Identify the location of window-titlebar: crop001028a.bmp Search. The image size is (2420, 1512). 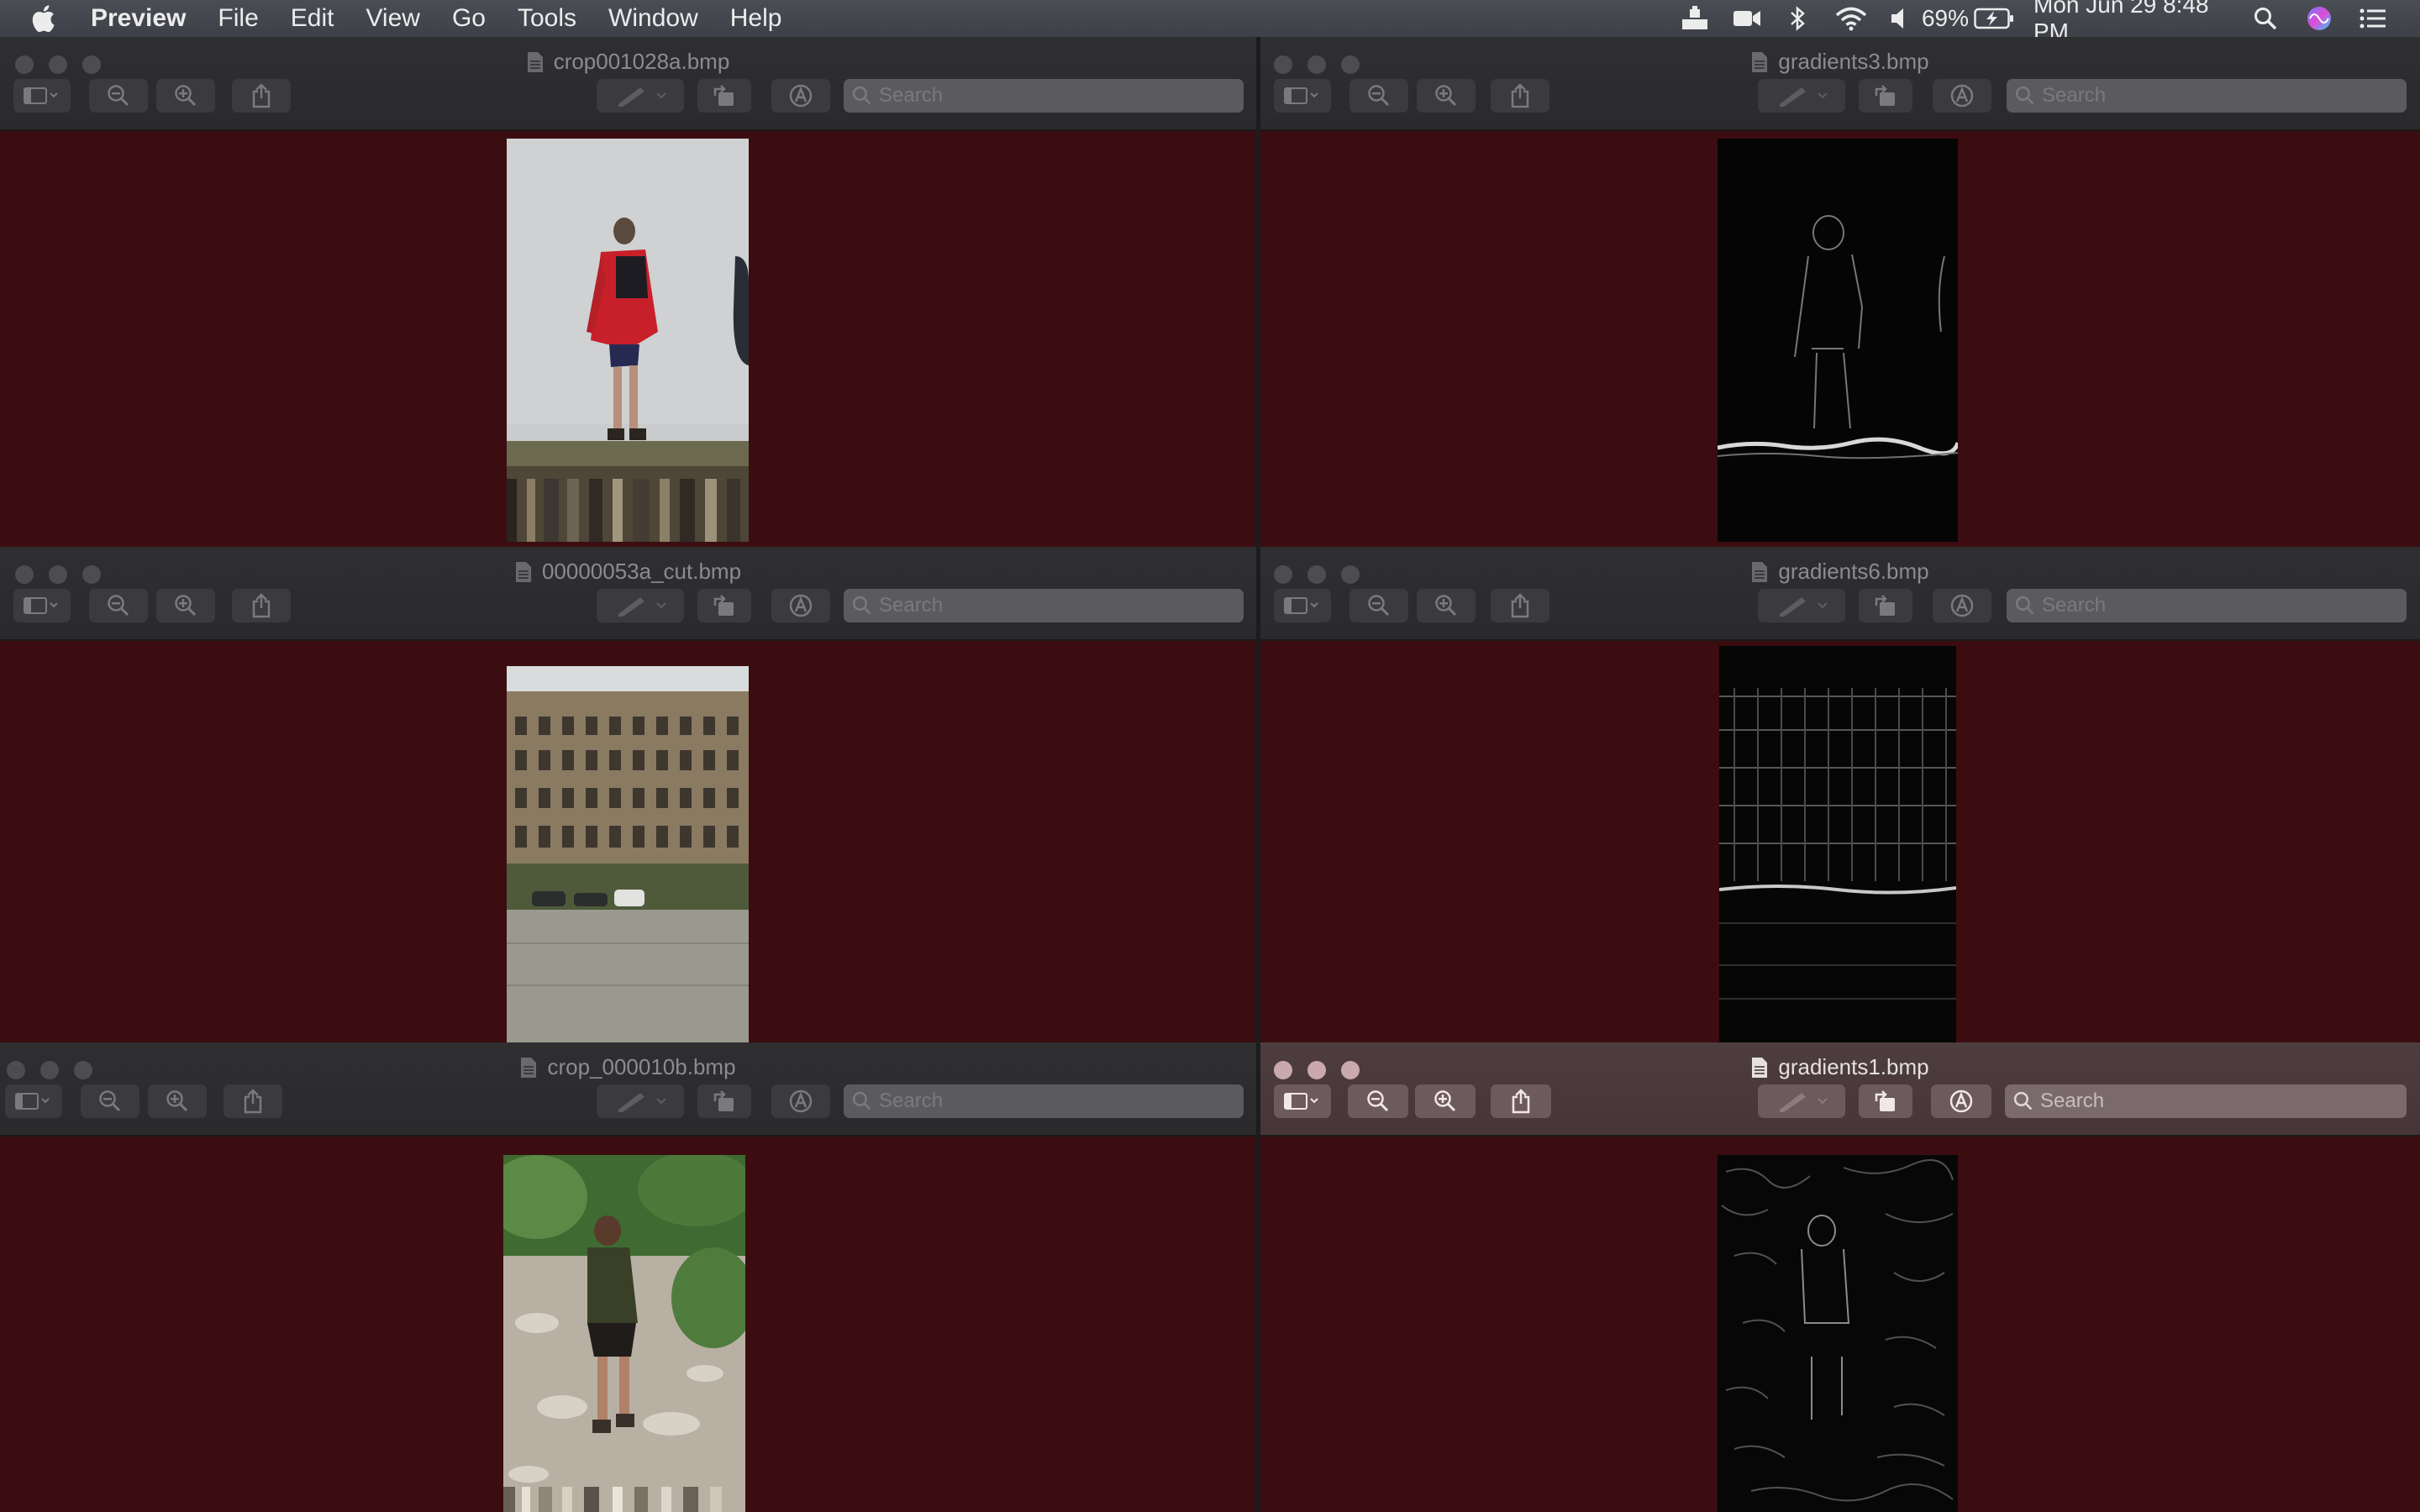
(628, 84).